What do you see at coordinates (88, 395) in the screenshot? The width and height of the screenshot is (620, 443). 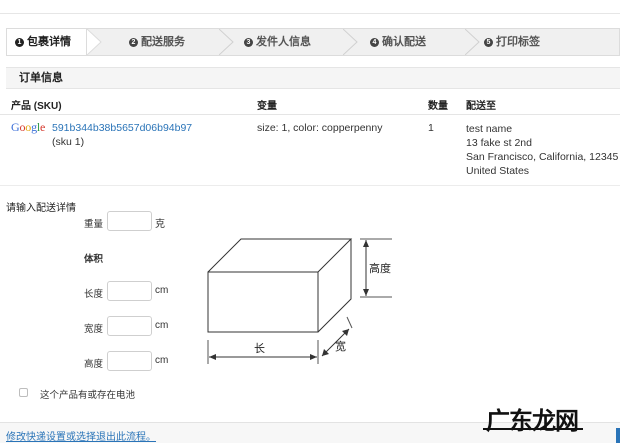 I see `battery-checkbox-label: 这个产品有或存在电池` at bounding box center [88, 395].